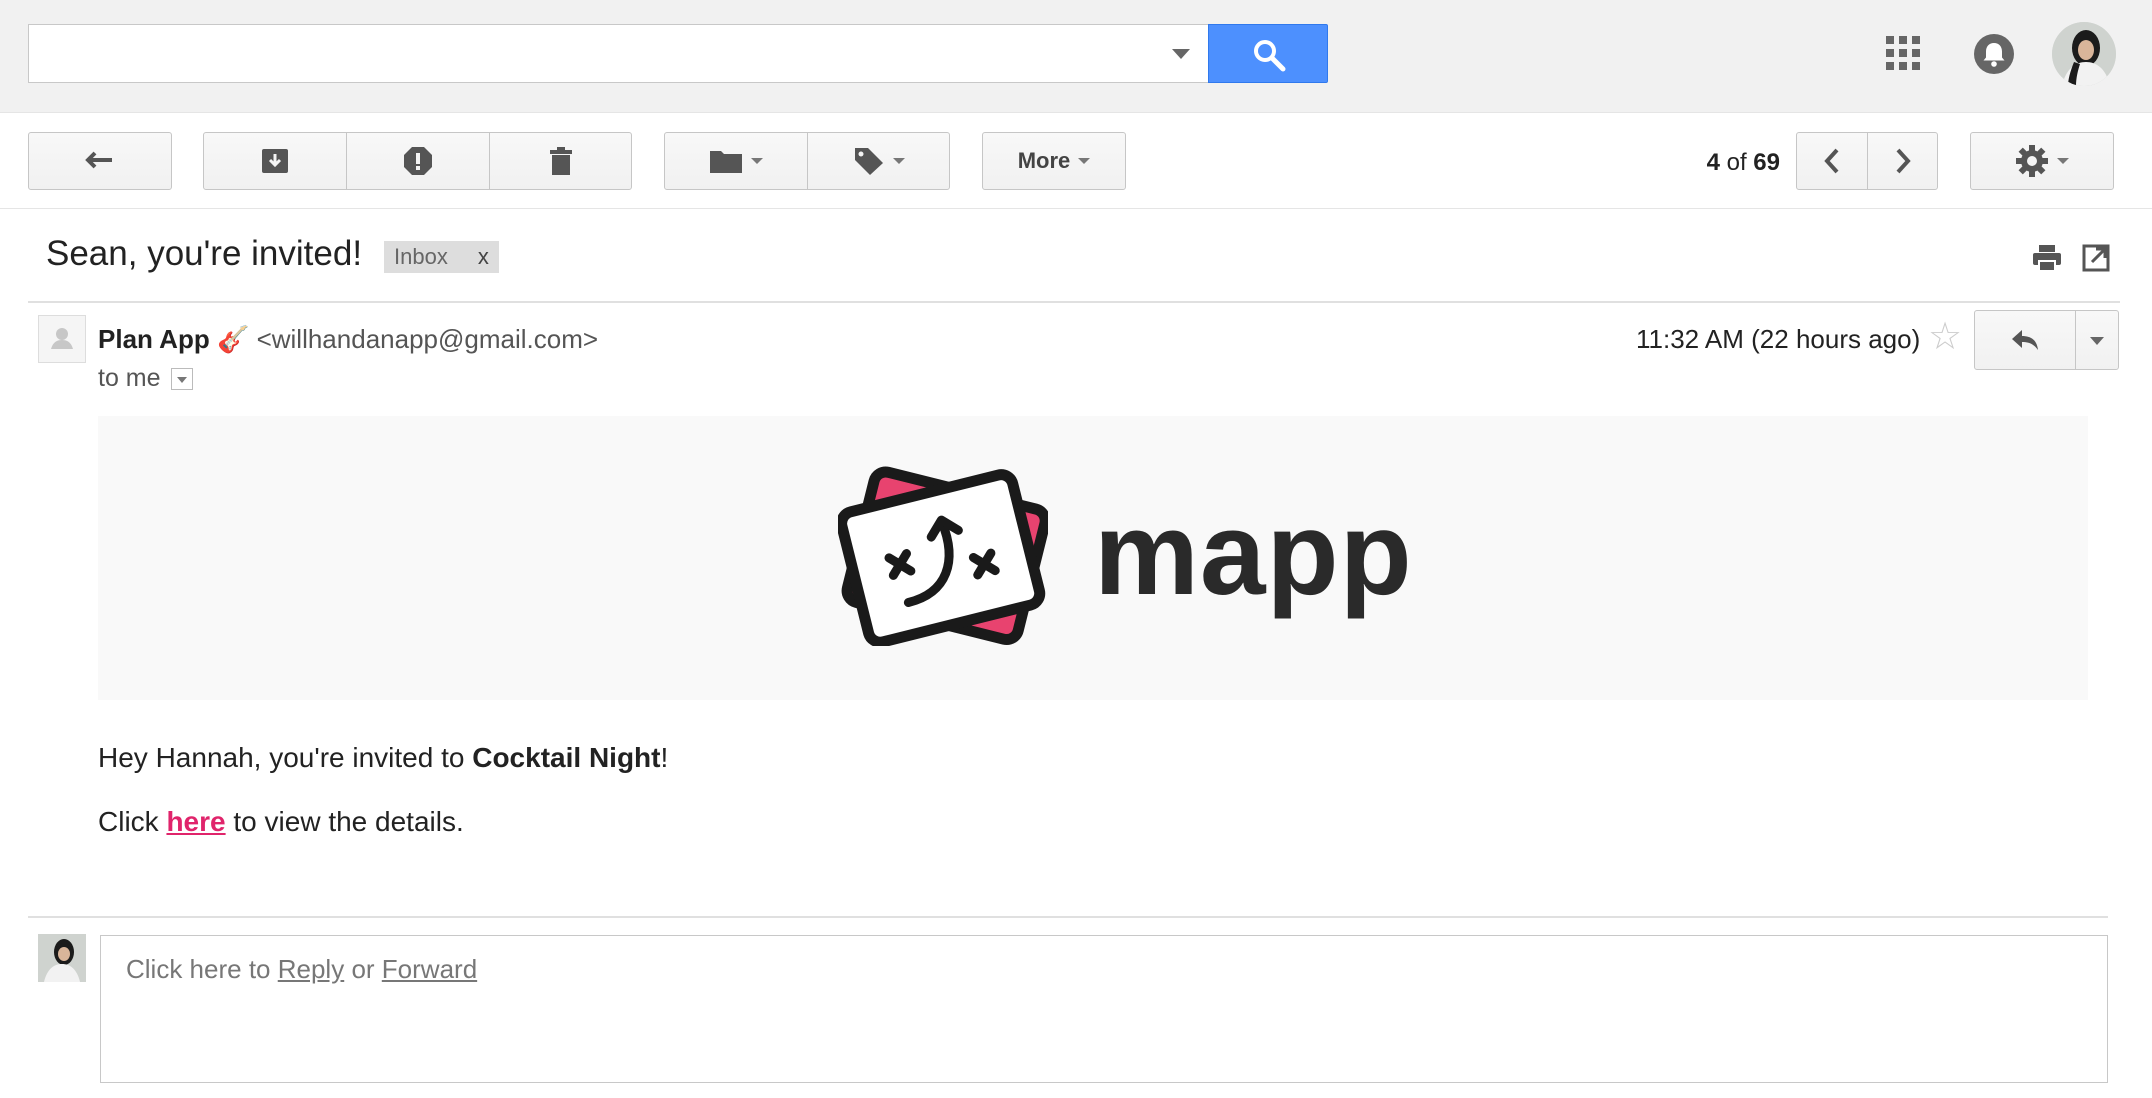 This screenshot has height=1098, width=2152. Describe the element at coordinates (1076, 256) in the screenshot. I see `subject-row: Sean, you're invited! Inbox x` at that location.